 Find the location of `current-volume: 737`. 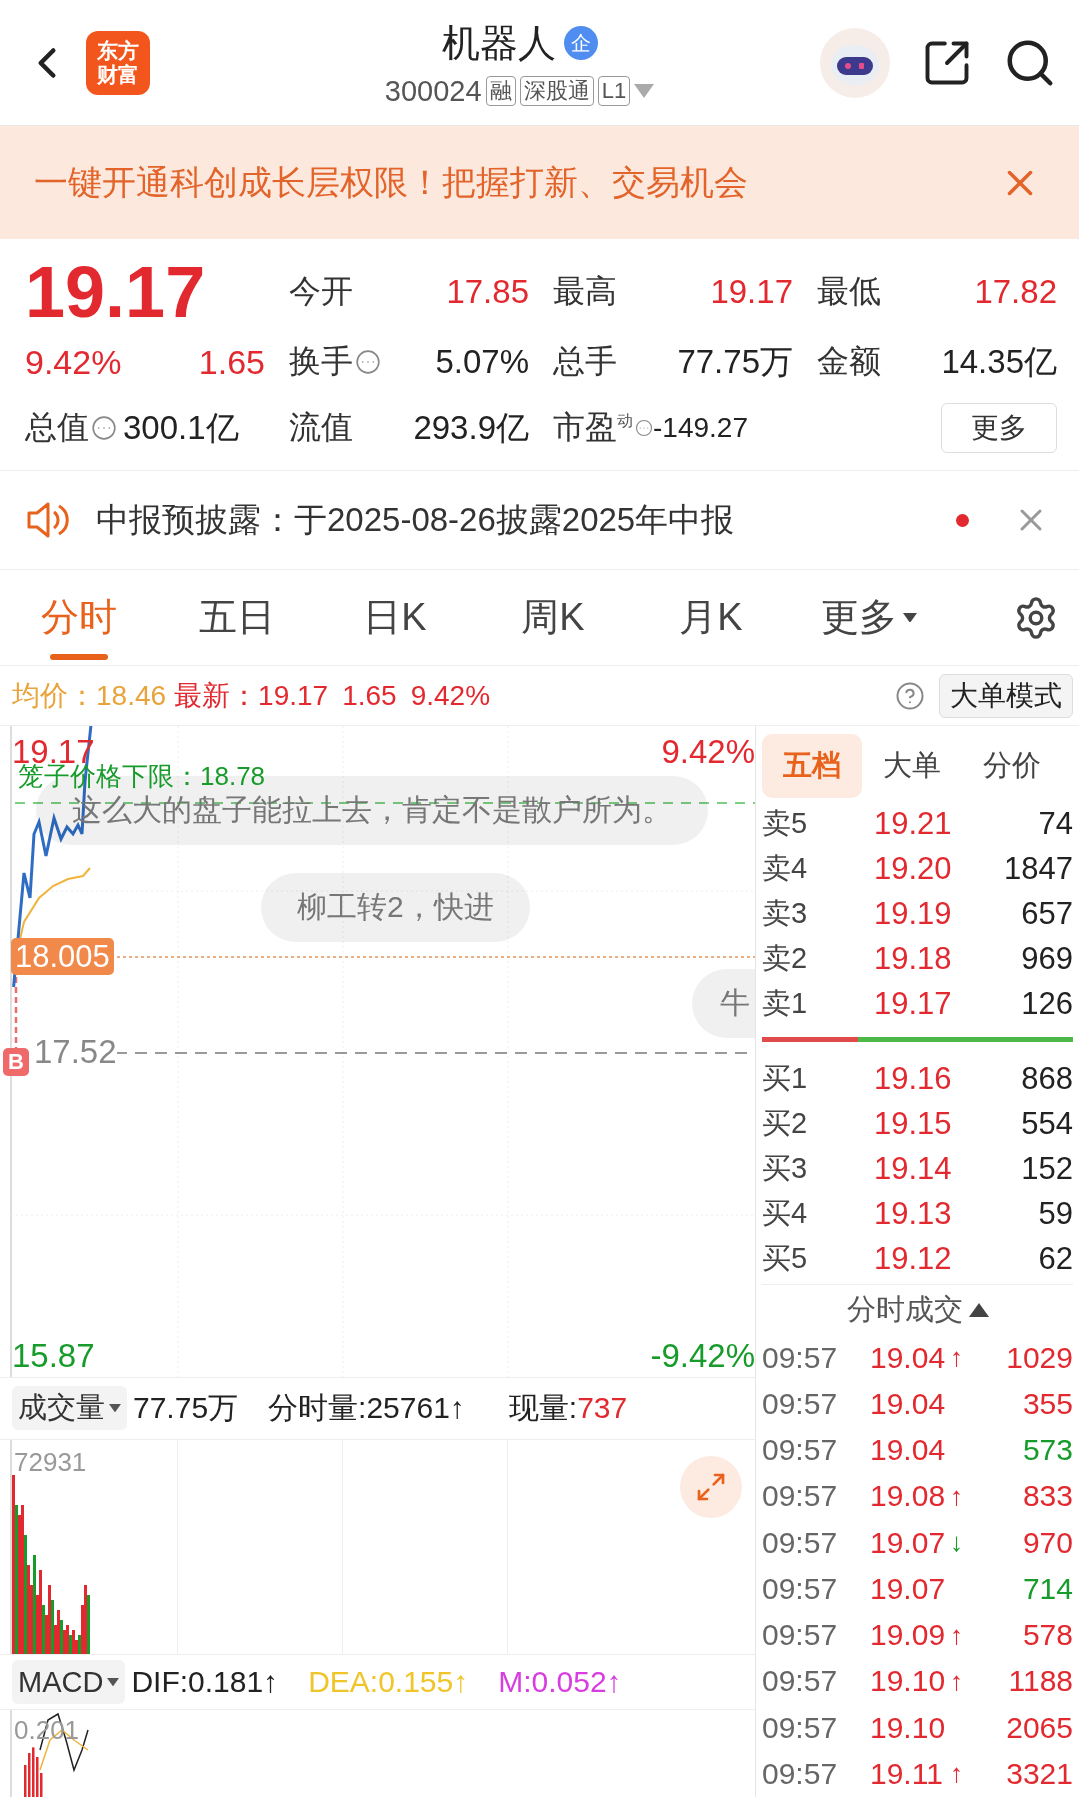

current-volume: 737 is located at coordinates (602, 1408).